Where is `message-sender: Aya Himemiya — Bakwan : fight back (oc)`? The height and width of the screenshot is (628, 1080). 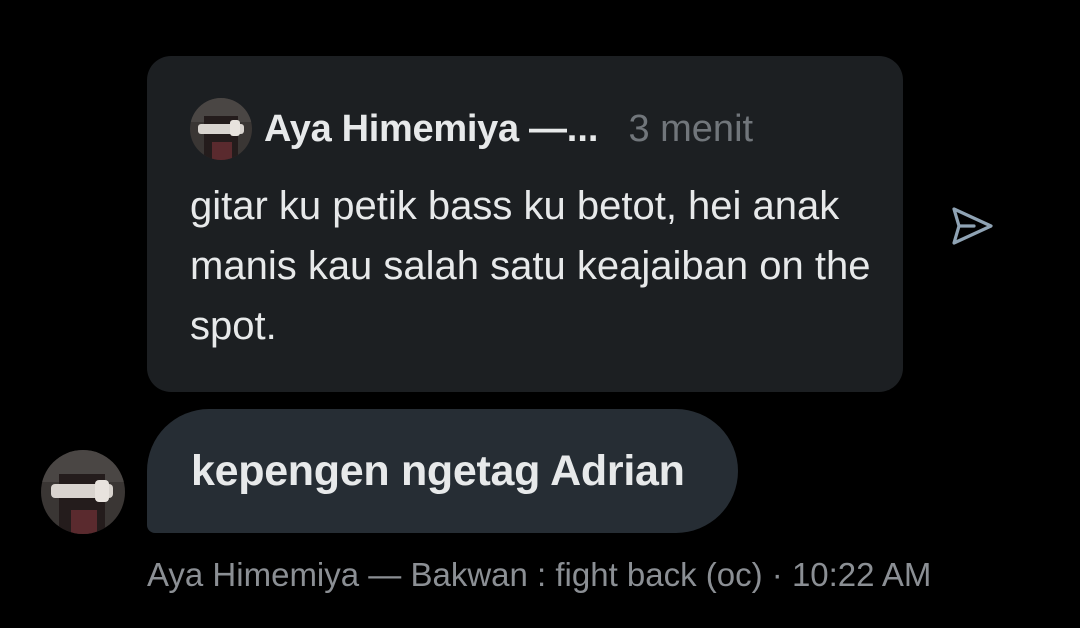 message-sender: Aya Himemiya — Bakwan : fight back (oc) is located at coordinates (455, 574).